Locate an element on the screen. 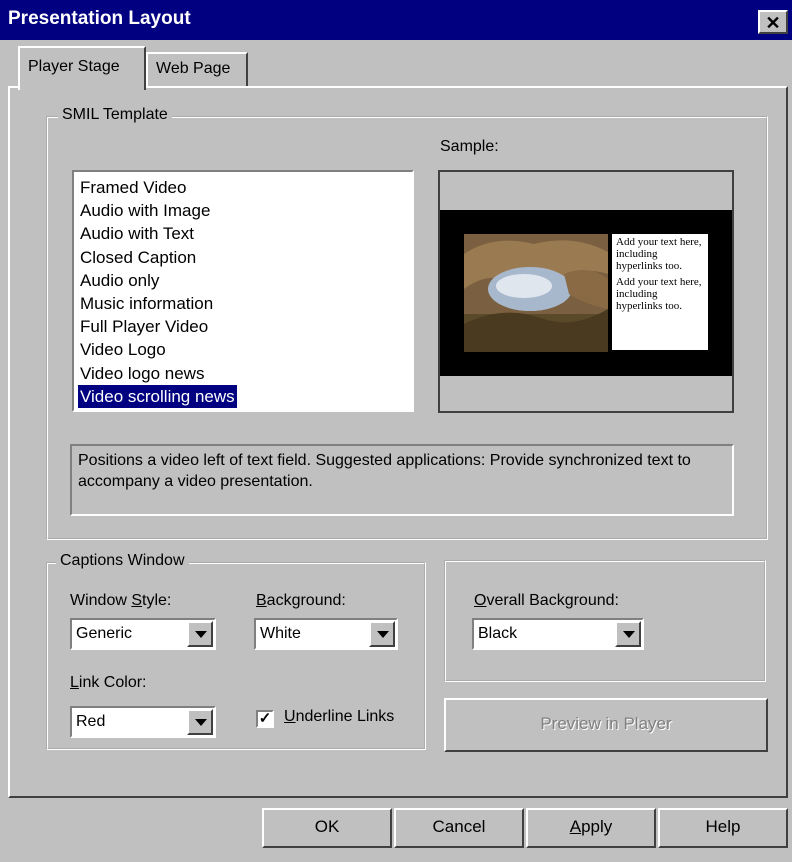 This screenshot has height=862, width=792. list-item: Full Player Video is located at coordinates (144, 326).